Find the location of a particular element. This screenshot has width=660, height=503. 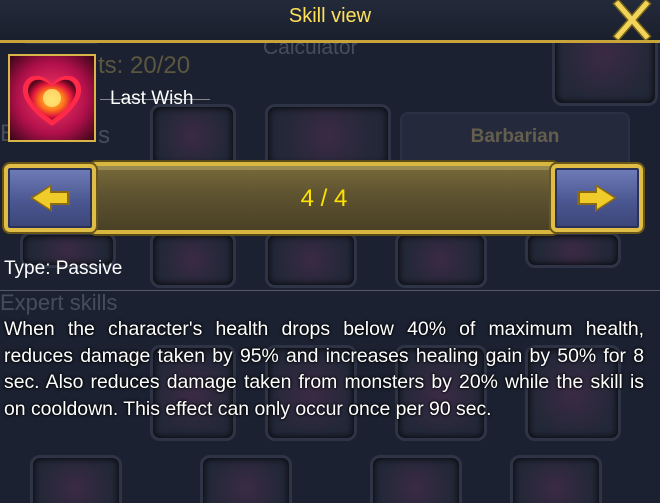

section-divider is located at coordinates (330, 290).